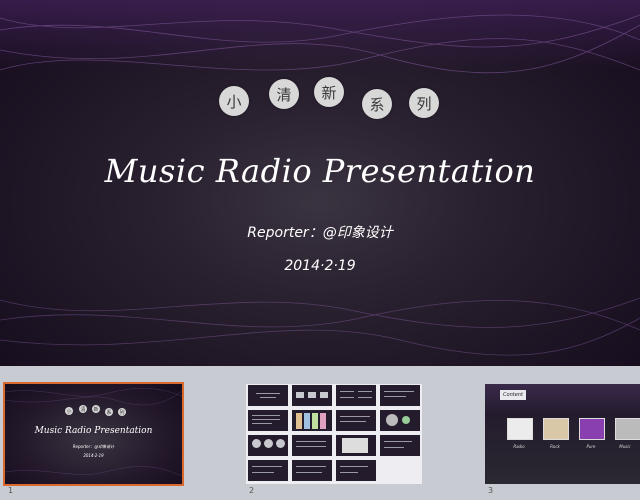 The width and height of the screenshot is (640, 500). What do you see at coordinates (83, 409) in the screenshot?
I see `thumbnail-char-bubble: 清` at bounding box center [83, 409].